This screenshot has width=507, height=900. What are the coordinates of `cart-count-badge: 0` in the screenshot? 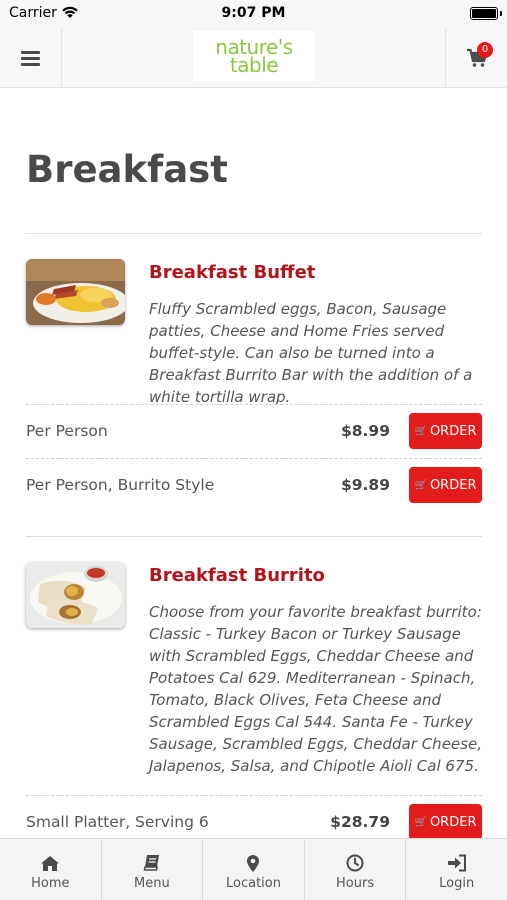 It's located at (485, 50).